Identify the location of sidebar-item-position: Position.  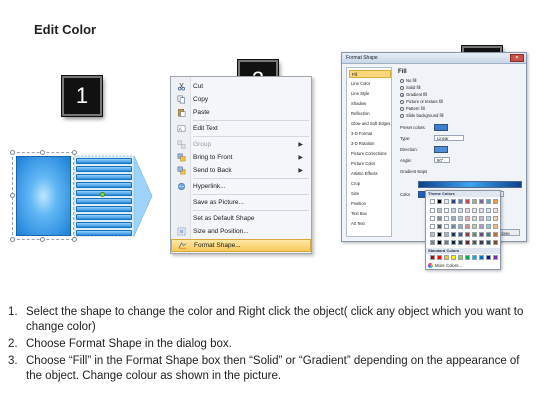
(370, 204).